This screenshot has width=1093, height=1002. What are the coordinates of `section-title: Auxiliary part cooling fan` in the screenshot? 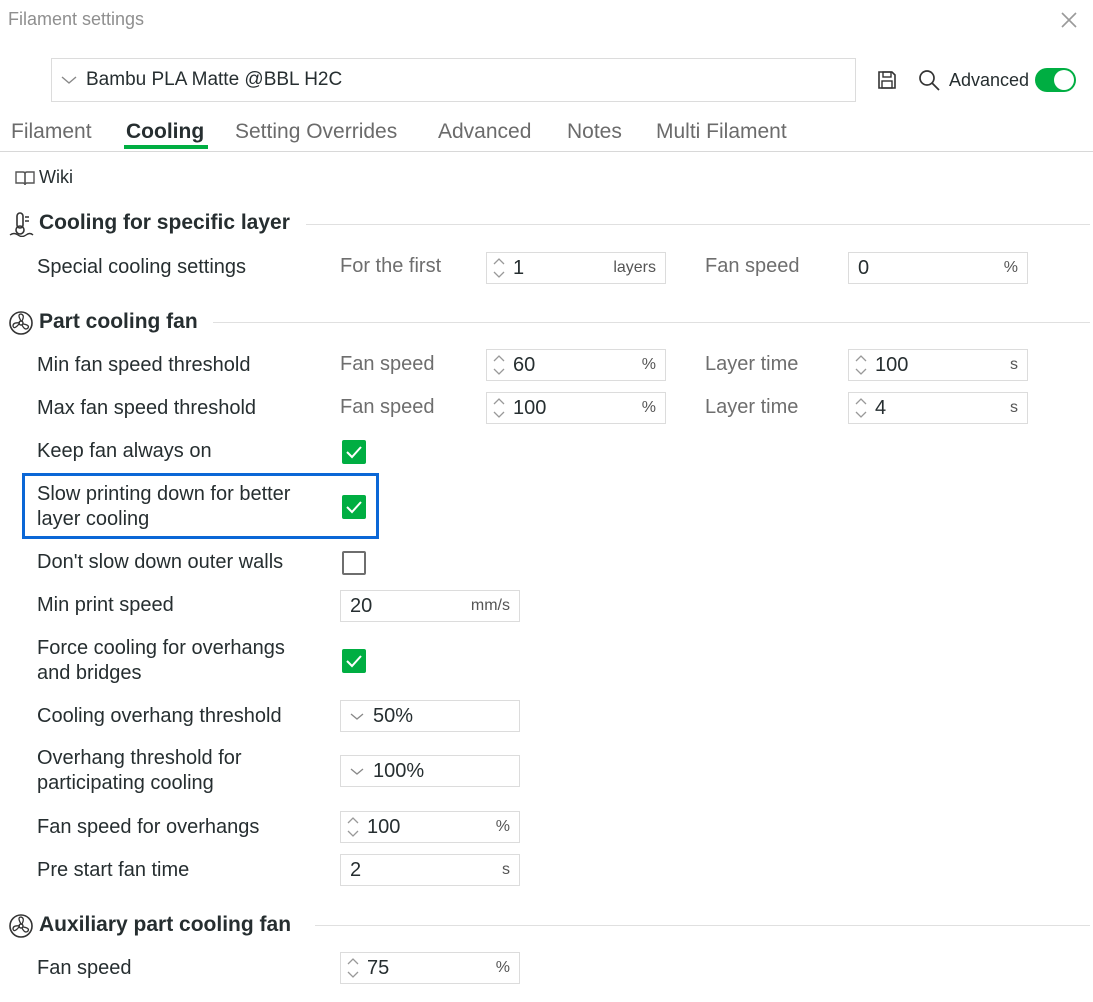 It's located at (165, 924).